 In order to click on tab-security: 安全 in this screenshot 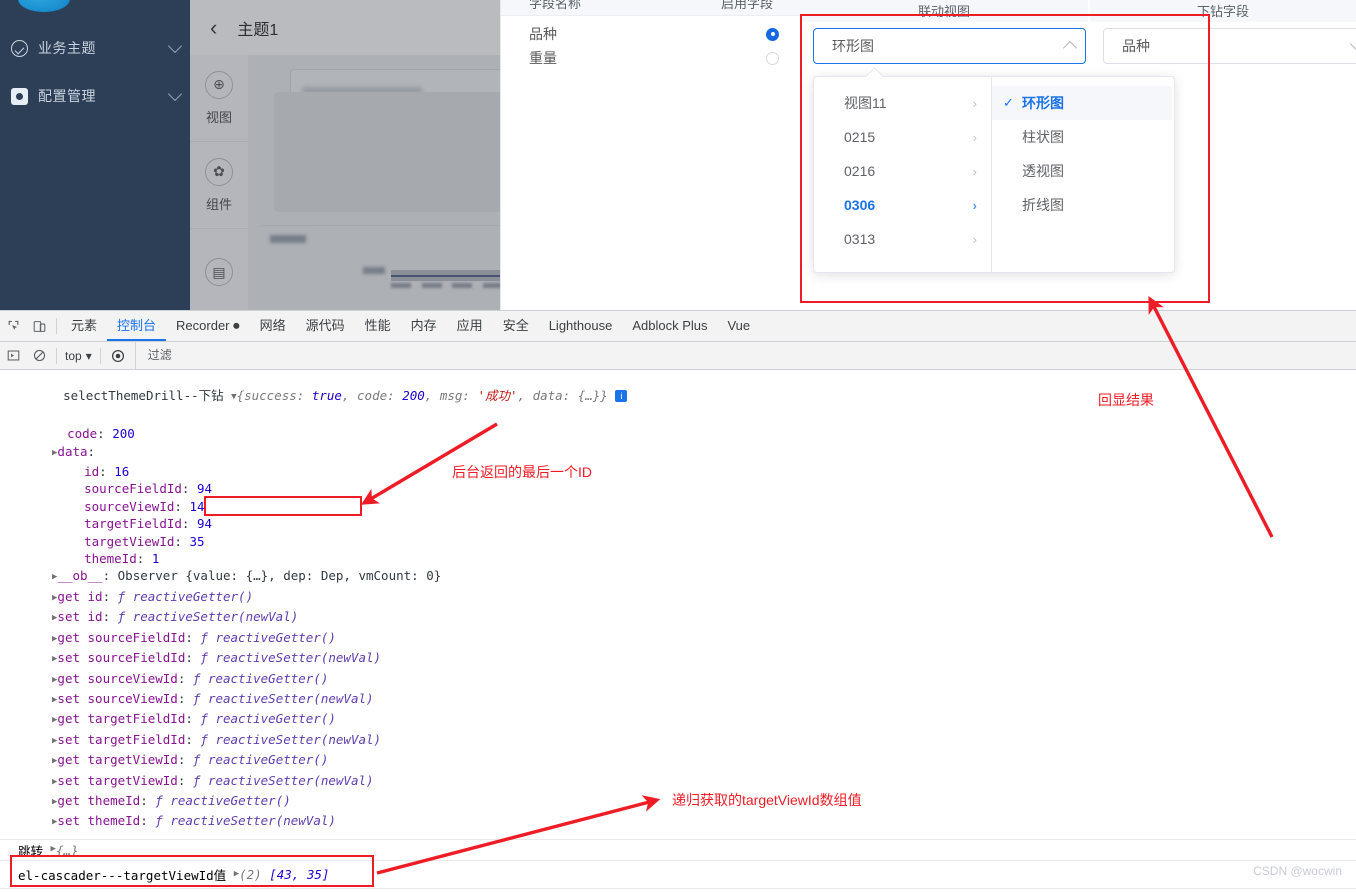, I will do `click(516, 326)`.